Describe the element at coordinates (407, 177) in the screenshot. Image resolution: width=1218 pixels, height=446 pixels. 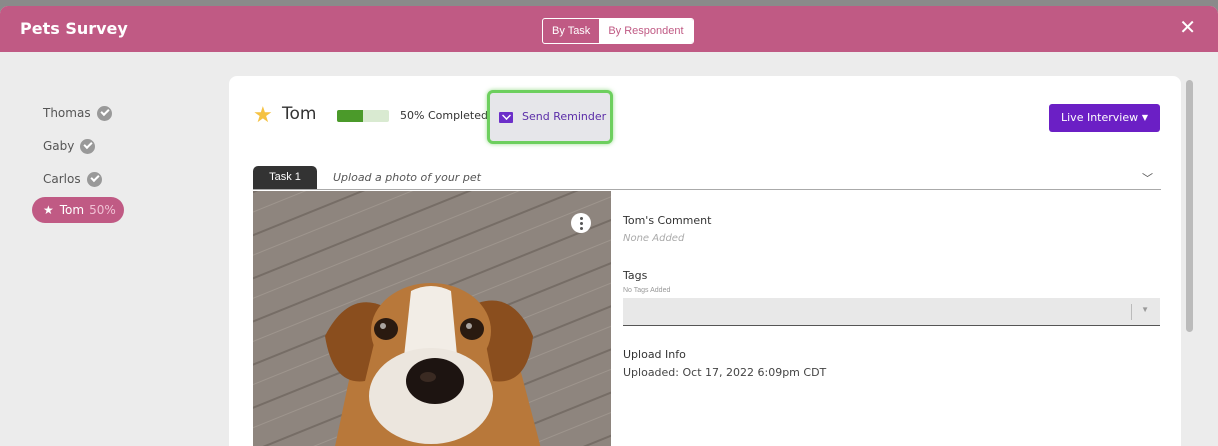
I see `task-title: Upload a photo of your pet` at that location.